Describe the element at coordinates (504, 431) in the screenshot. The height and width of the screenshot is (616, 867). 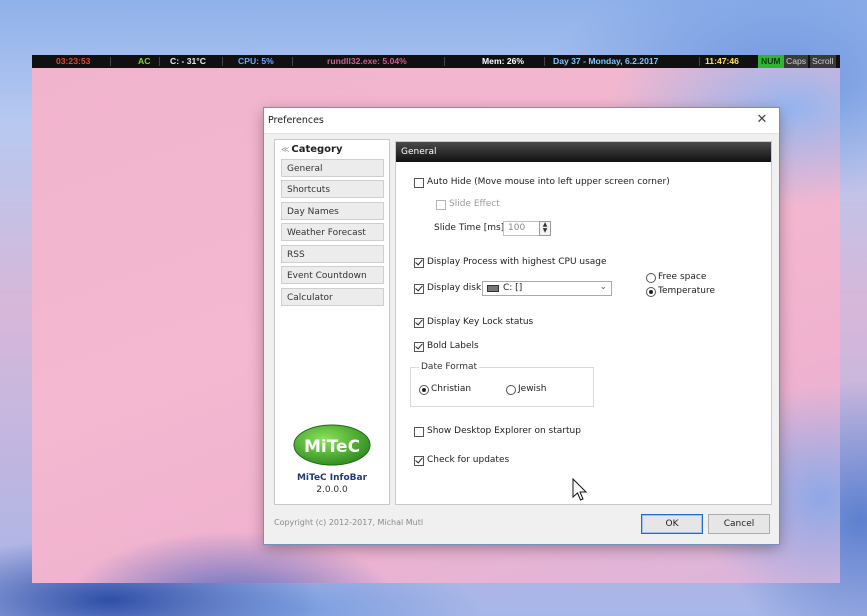
I see `show-desktop-explorer-label: Show Desktop Explorer on startup` at that location.